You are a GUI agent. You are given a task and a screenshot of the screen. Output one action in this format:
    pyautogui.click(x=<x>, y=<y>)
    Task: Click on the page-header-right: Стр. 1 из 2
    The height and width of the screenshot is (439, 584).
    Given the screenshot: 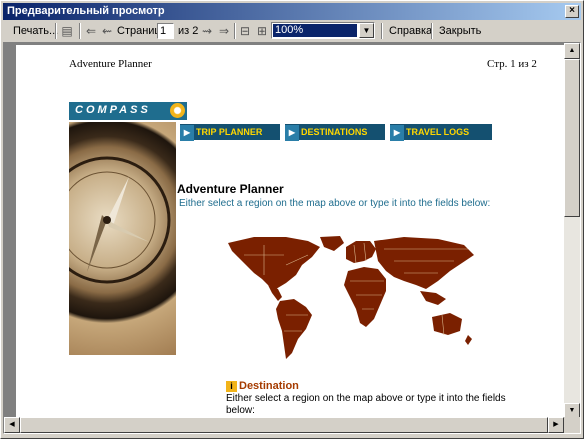 What is the action you would take?
    pyautogui.click(x=512, y=64)
    